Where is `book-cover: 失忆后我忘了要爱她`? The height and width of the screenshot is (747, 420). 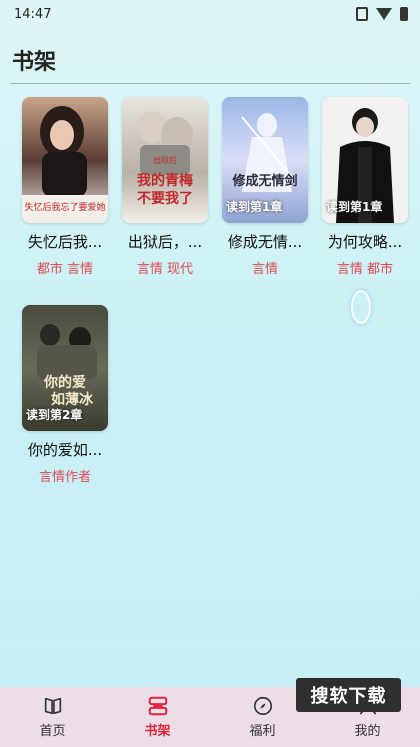
book-cover: 失忆后我忘了要爱她 is located at coordinates (65, 160).